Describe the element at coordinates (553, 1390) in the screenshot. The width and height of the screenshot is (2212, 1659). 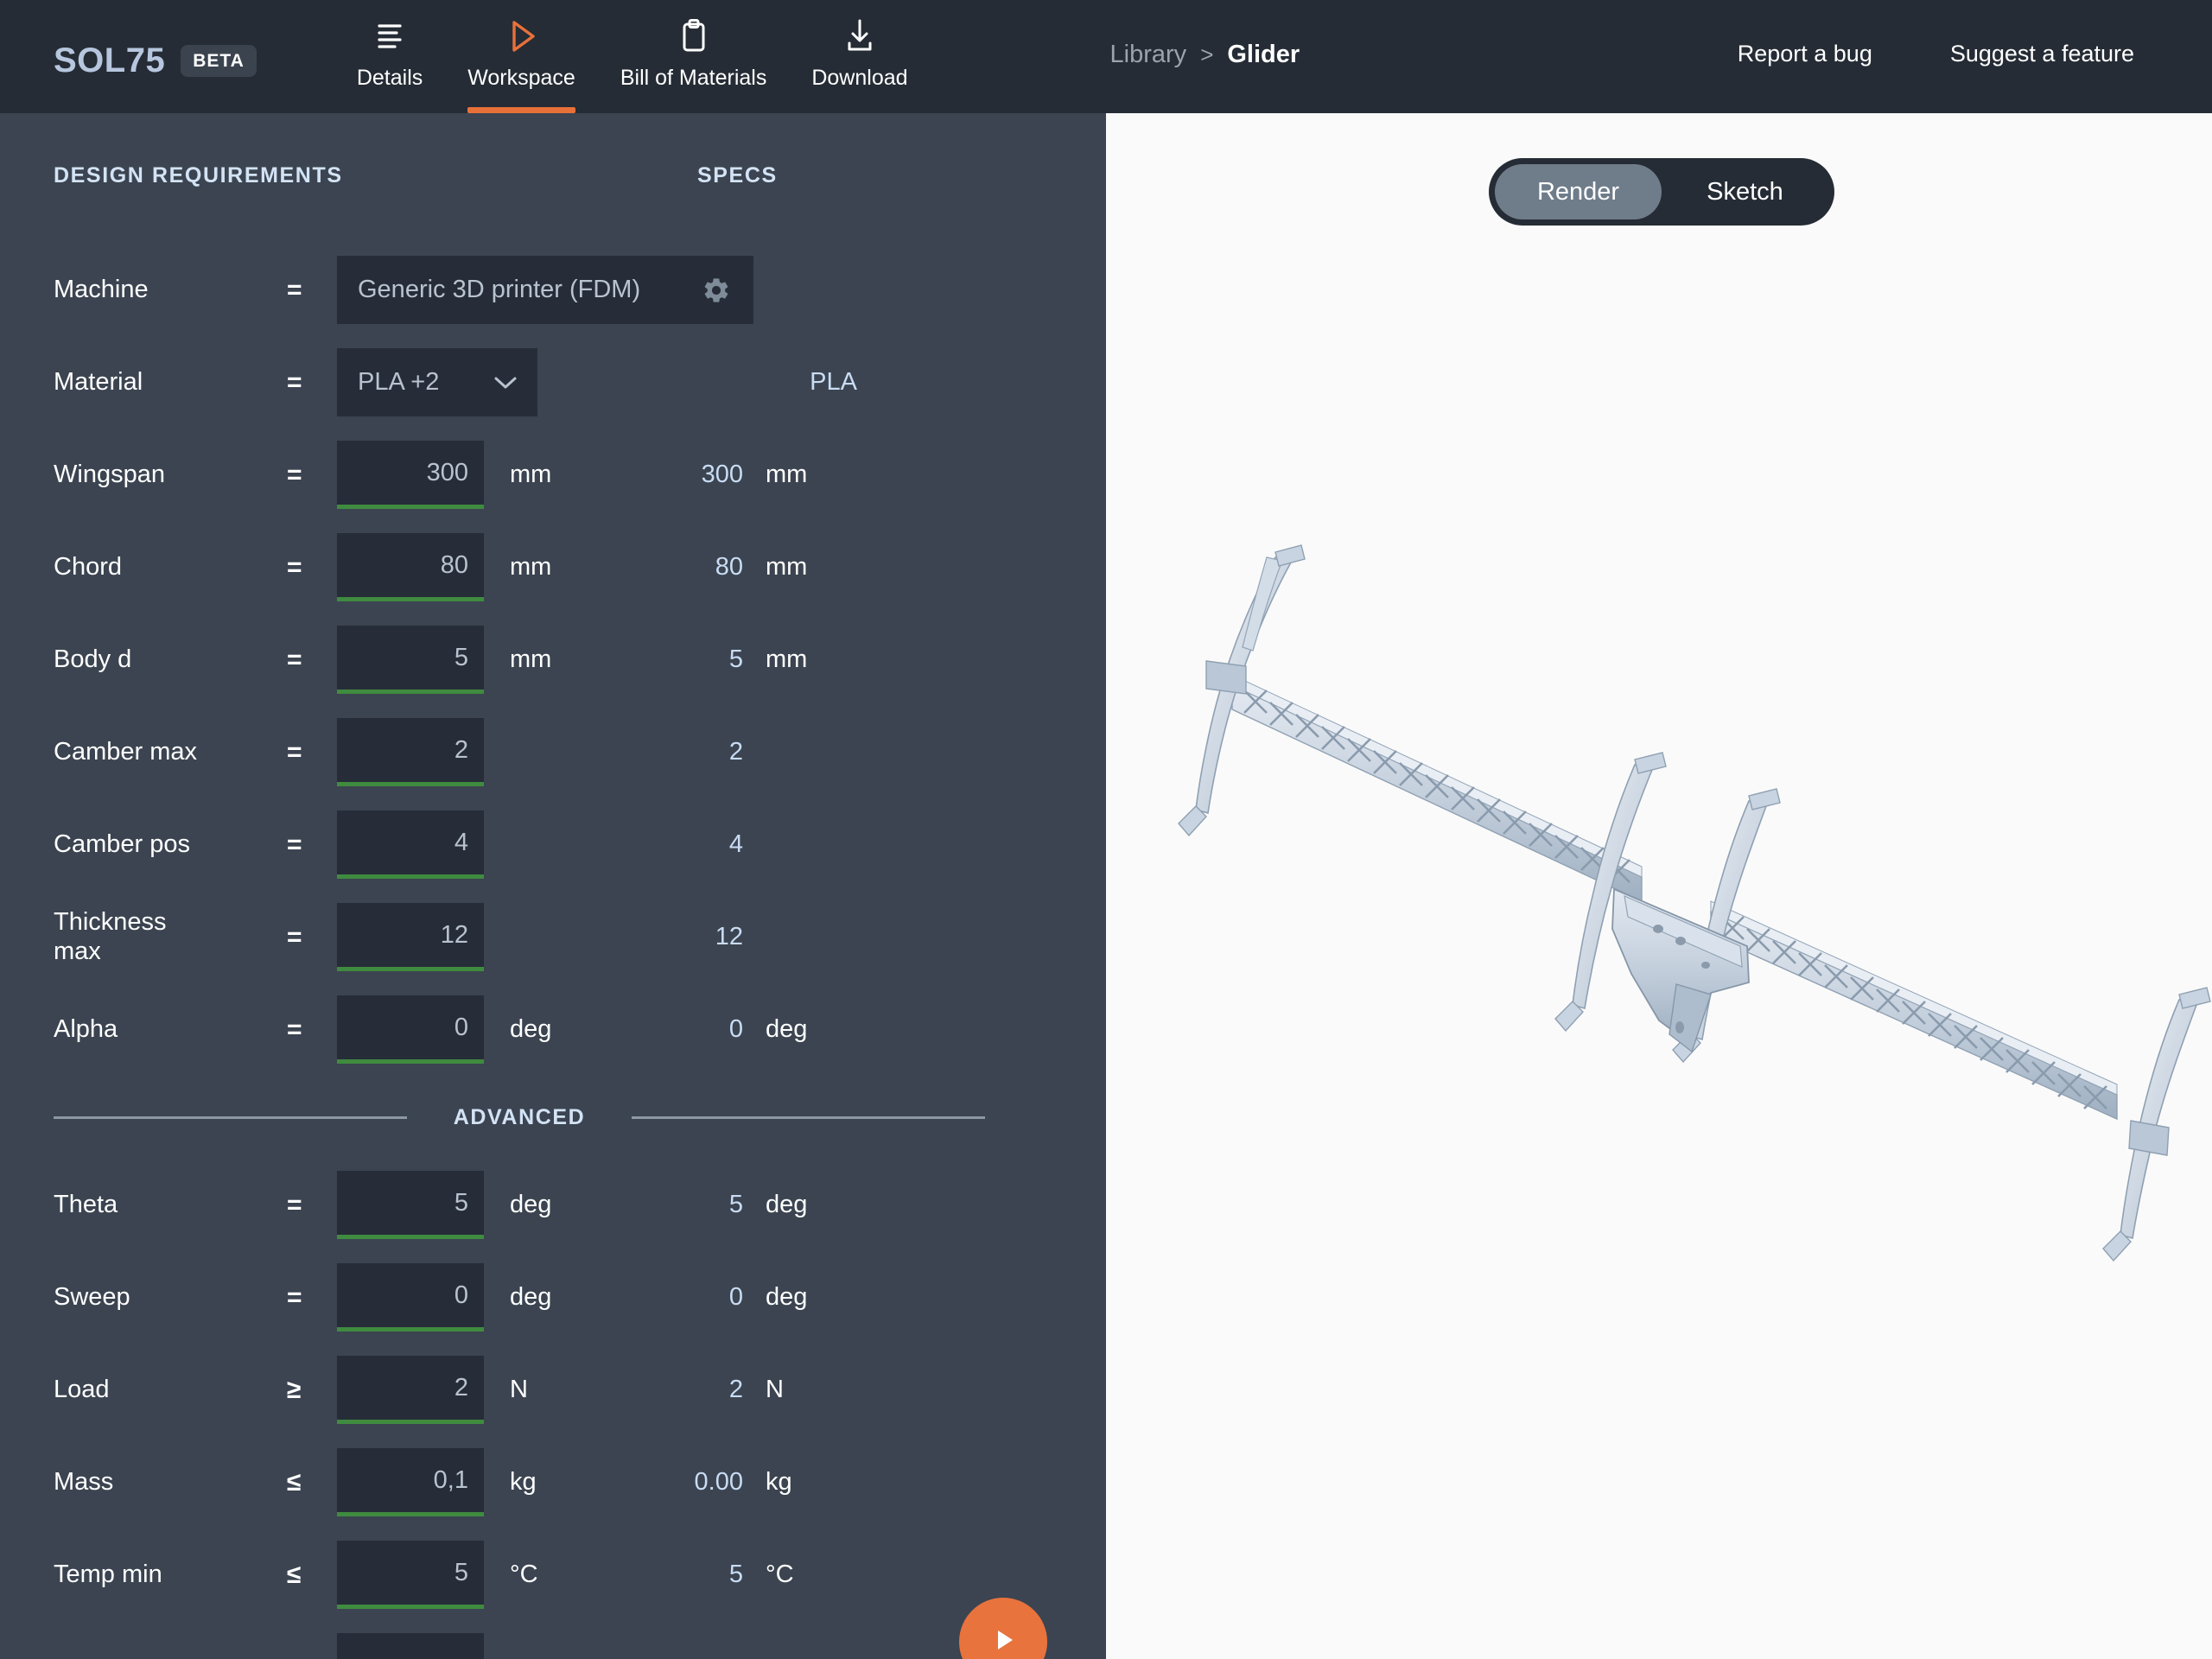
I see `row-load: Load ≥ 2 N 2 N` at that location.